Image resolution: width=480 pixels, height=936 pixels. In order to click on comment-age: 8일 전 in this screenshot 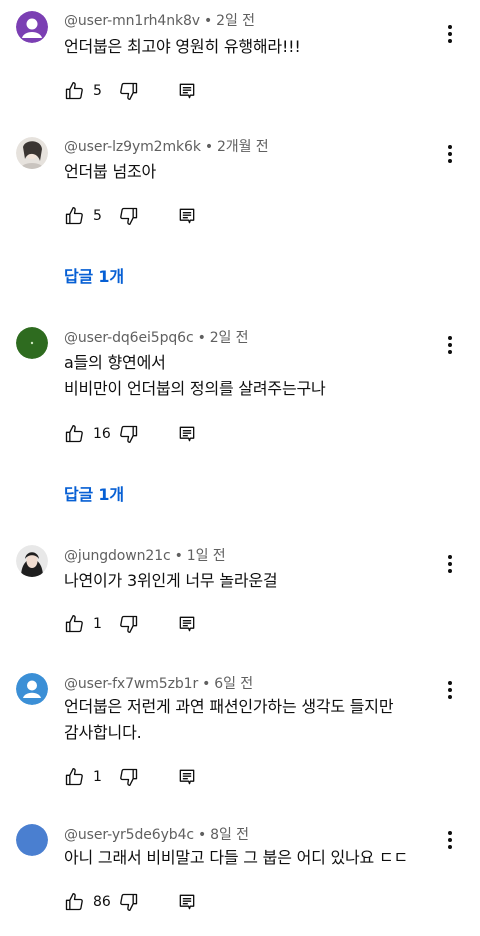, I will do `click(229, 835)`.